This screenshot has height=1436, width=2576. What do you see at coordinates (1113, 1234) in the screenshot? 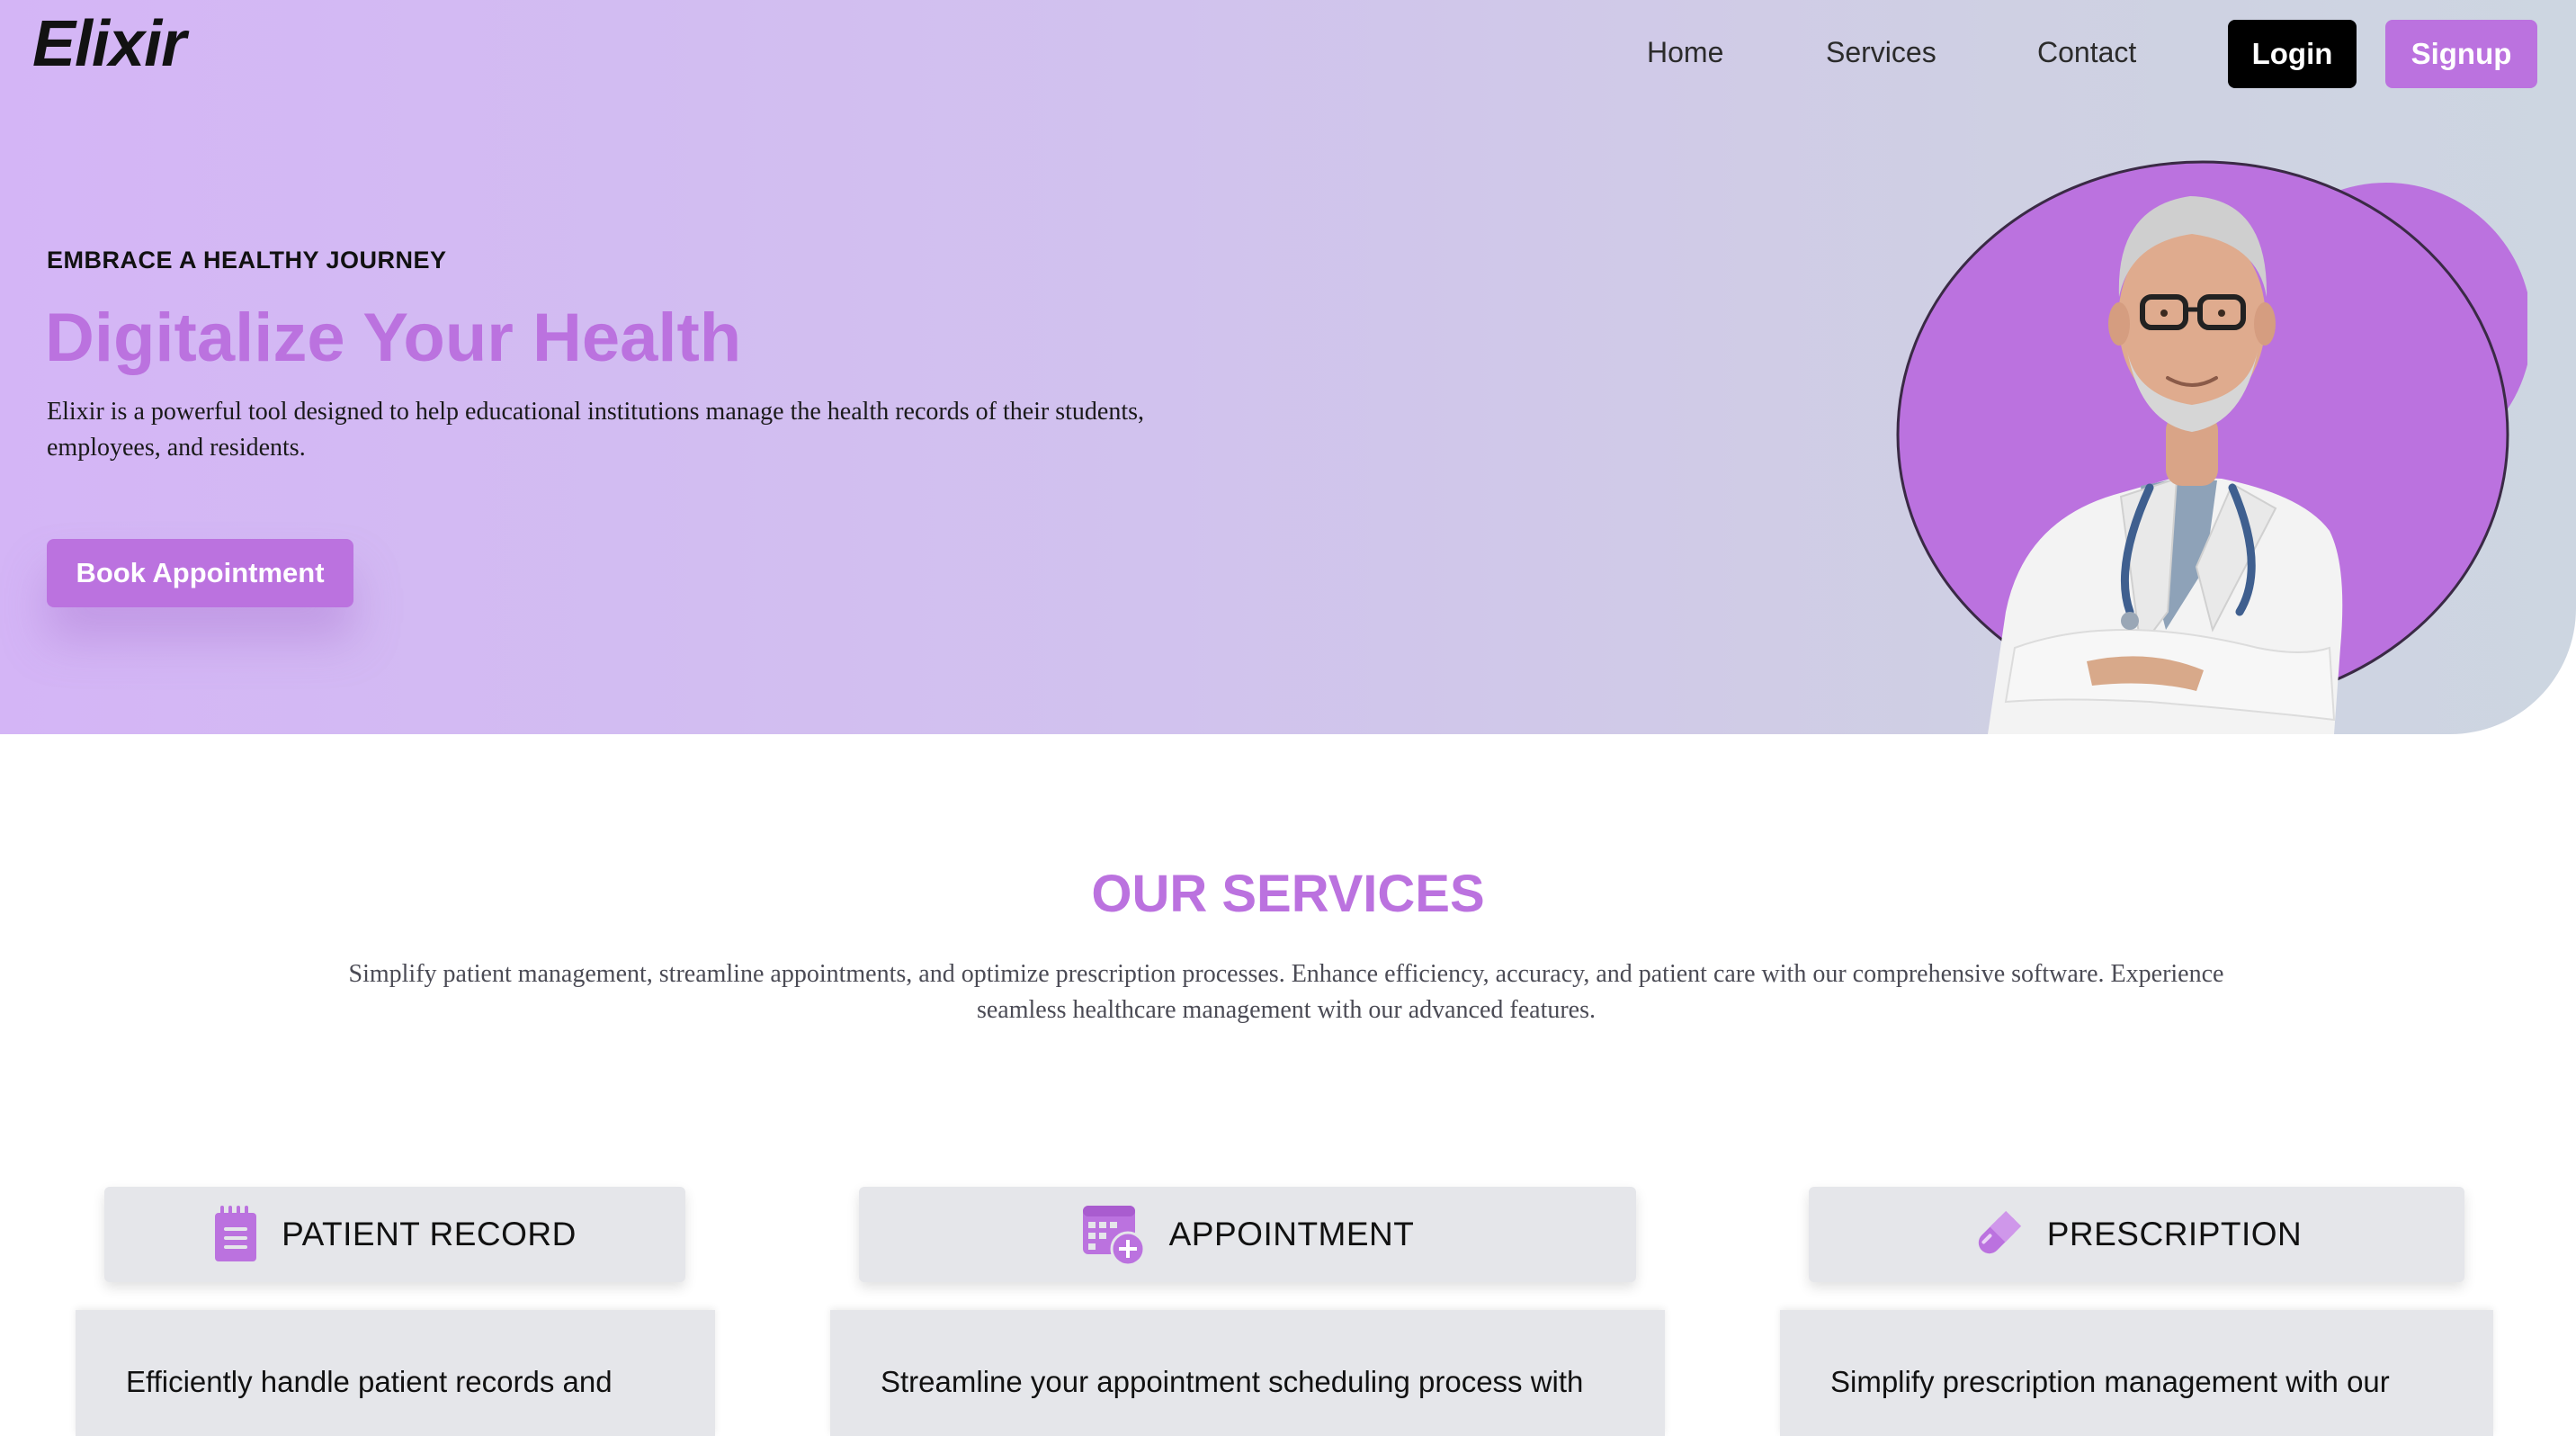
I see `calendar-plus-icon` at bounding box center [1113, 1234].